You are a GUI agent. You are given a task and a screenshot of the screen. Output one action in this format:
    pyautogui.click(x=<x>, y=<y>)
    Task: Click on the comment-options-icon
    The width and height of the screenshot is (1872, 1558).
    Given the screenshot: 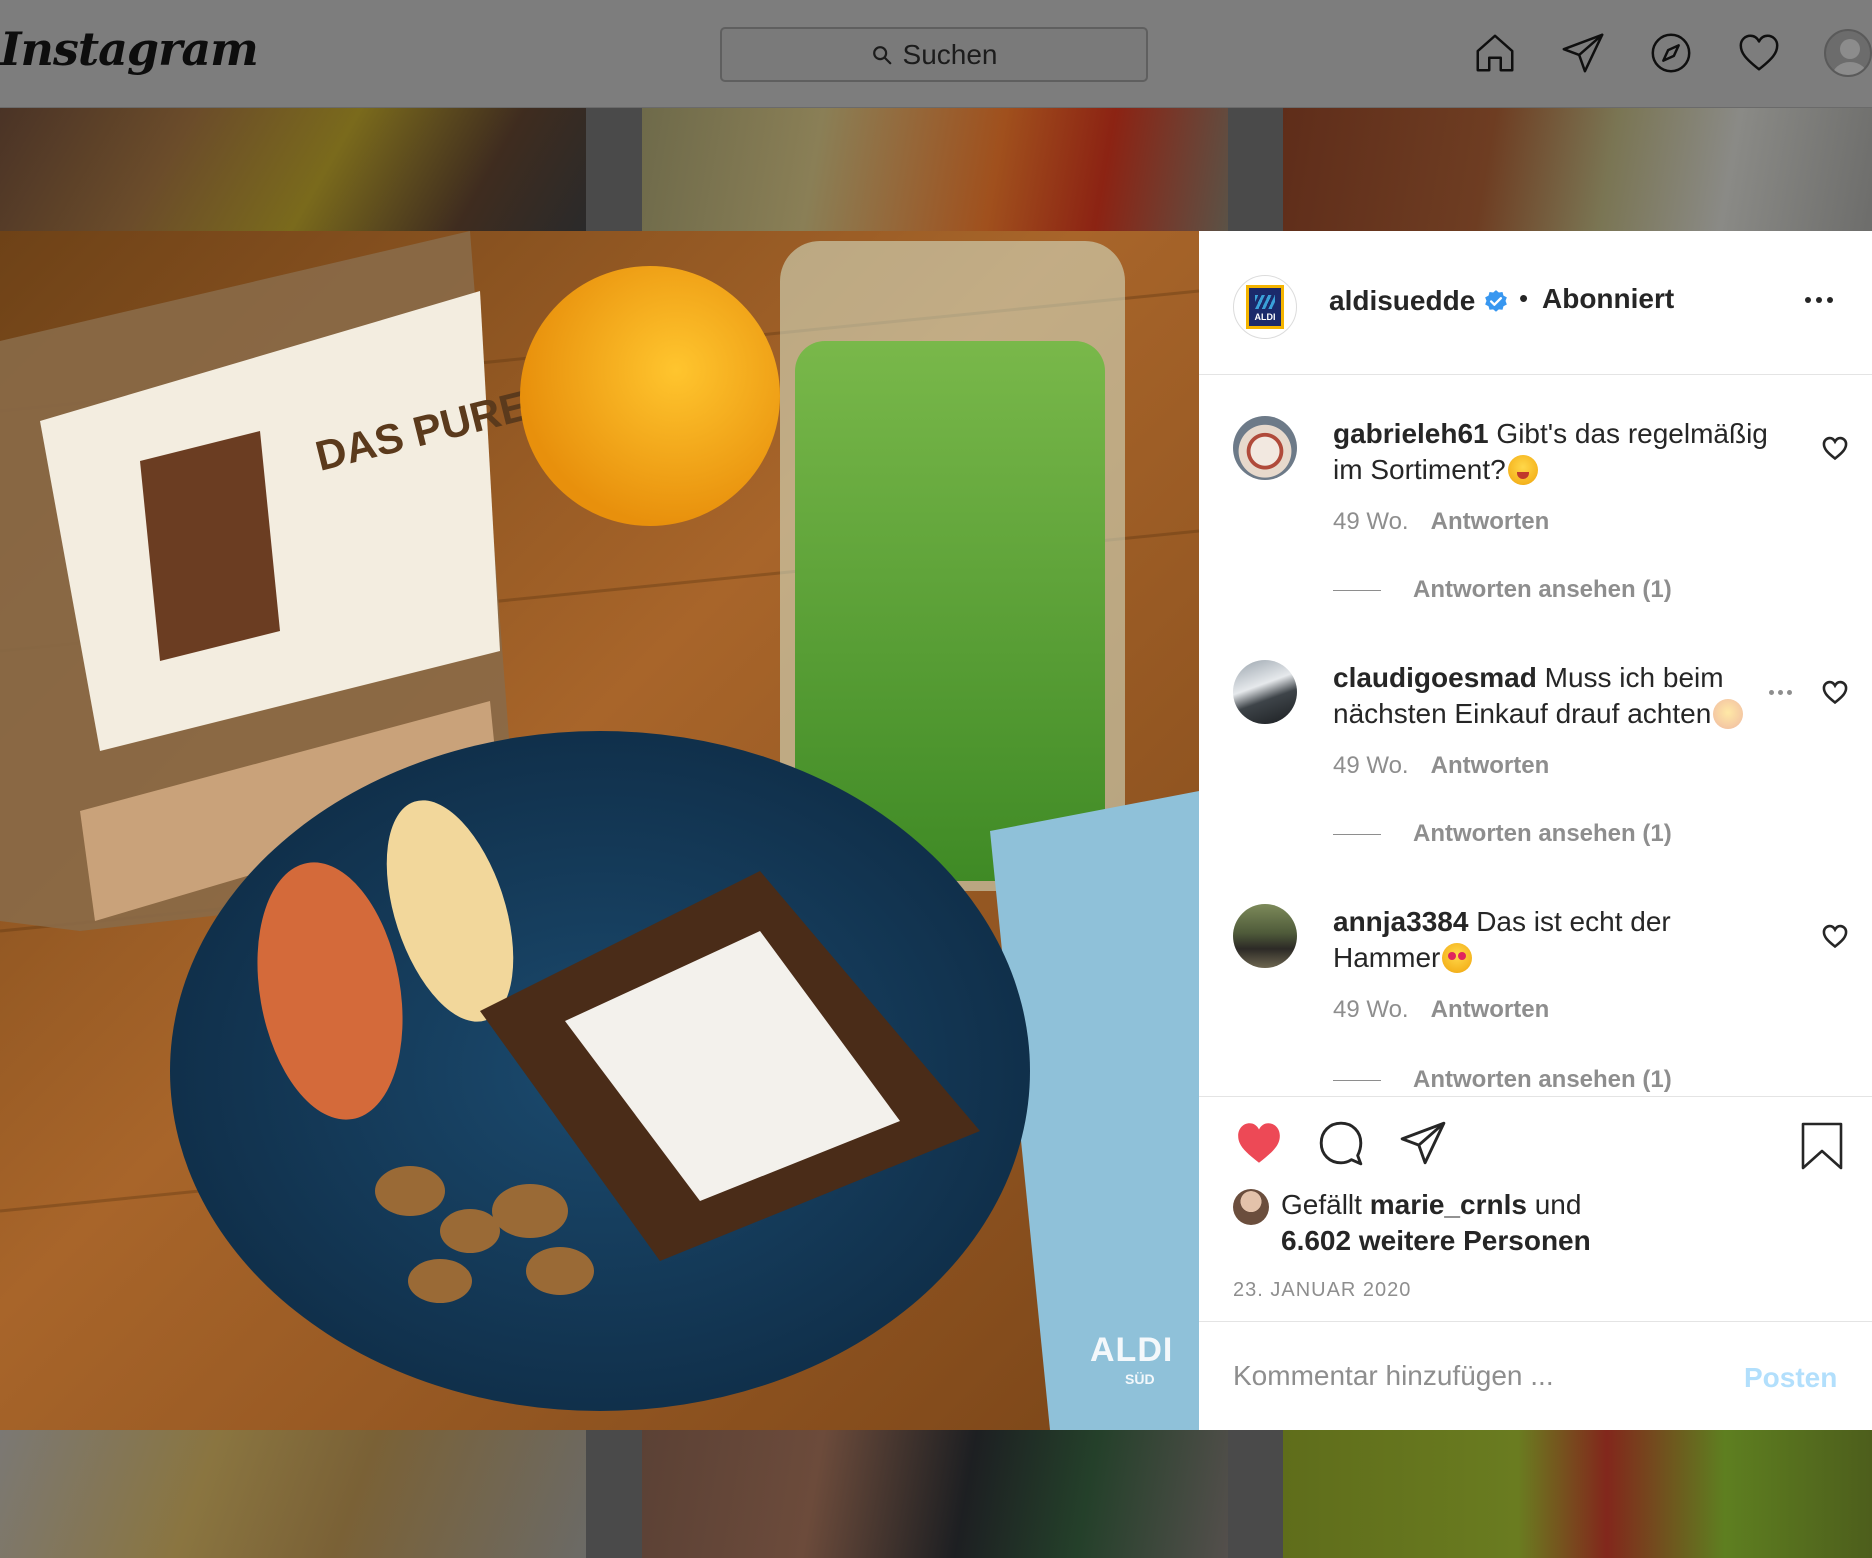 What is the action you would take?
    pyautogui.click(x=1780, y=692)
    